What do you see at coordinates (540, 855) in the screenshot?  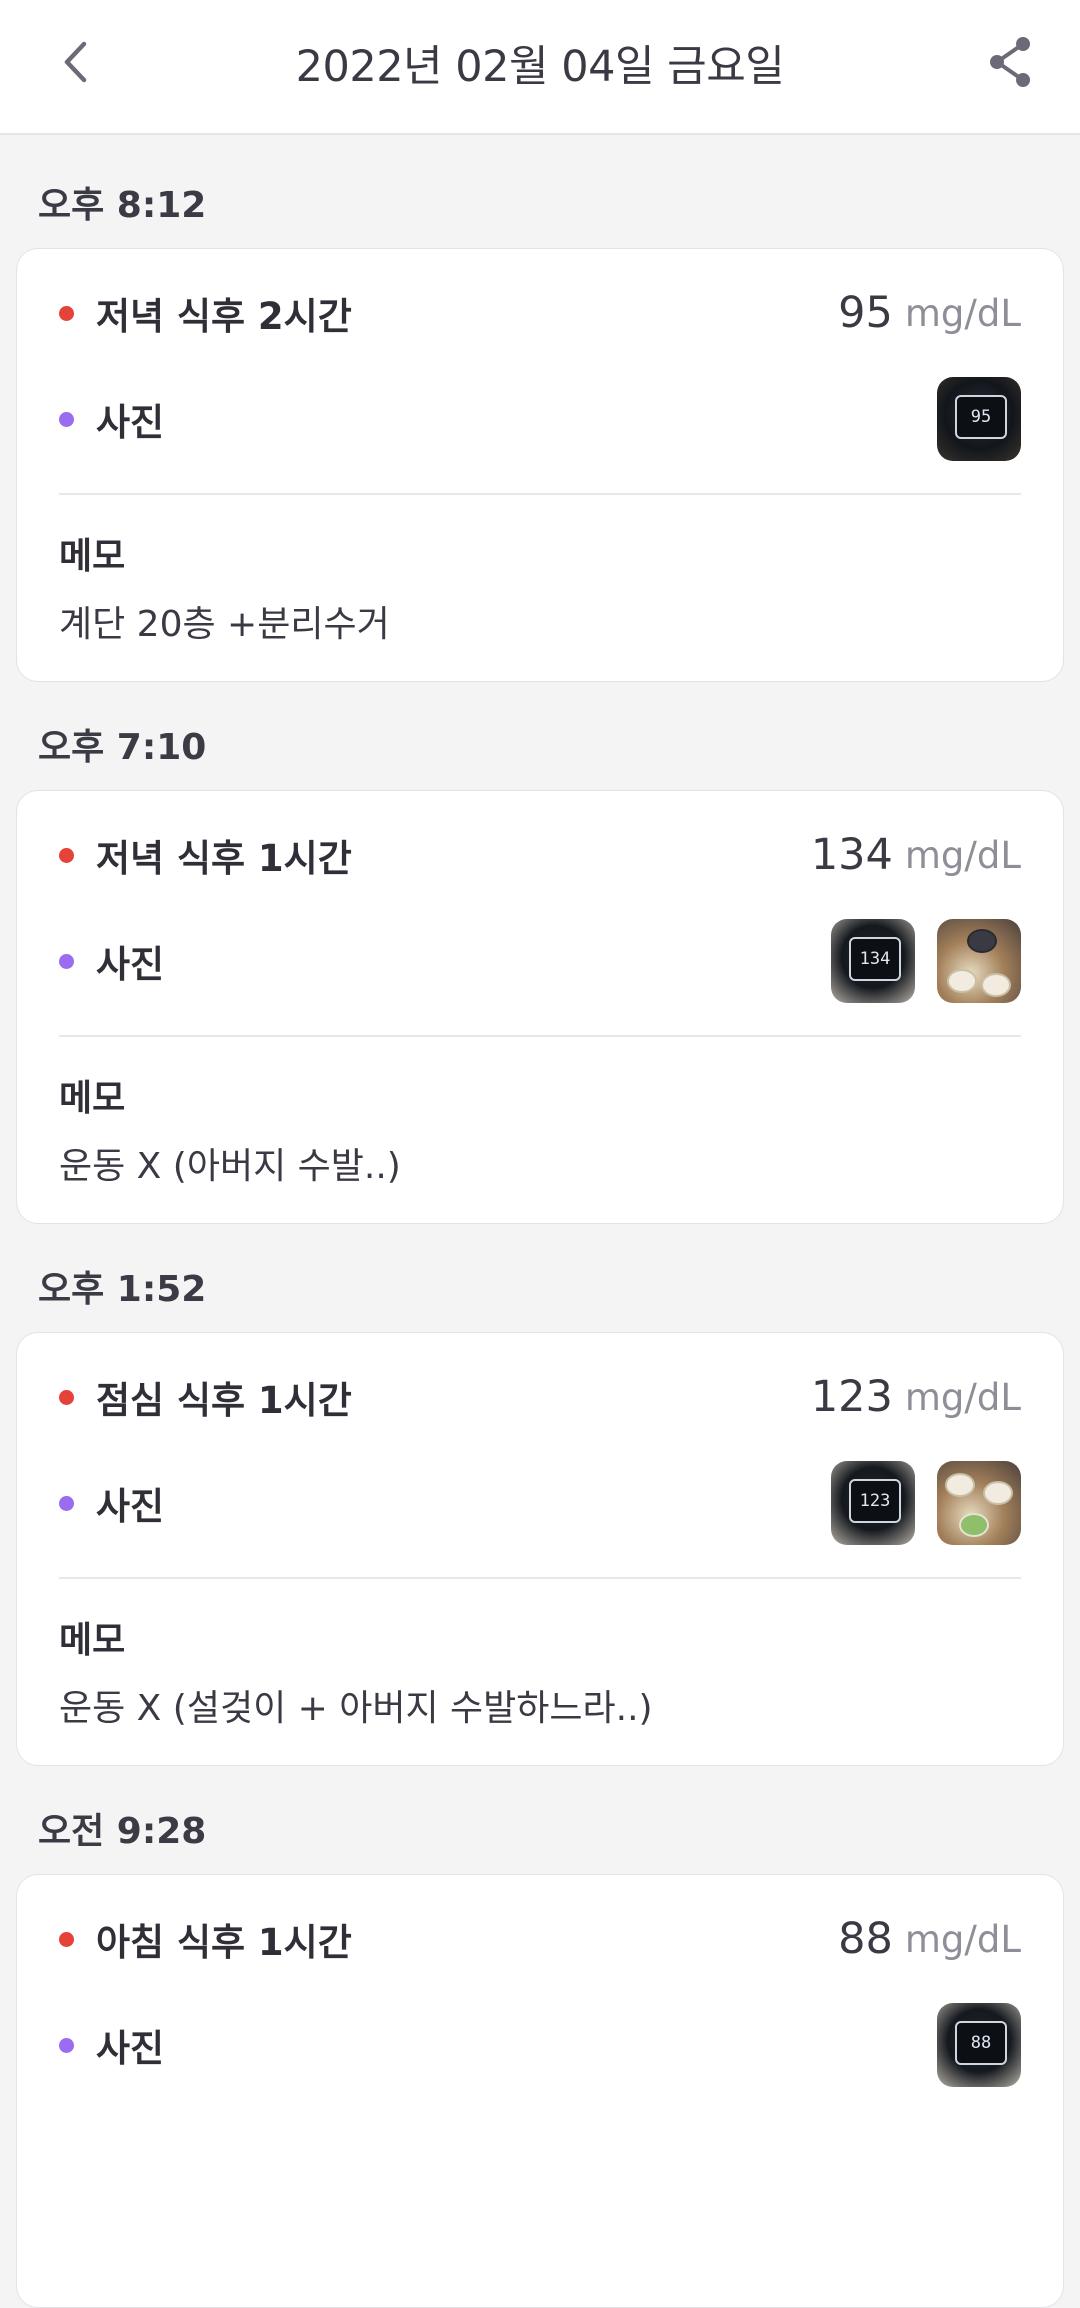 I see `measure-row: 저녁 식후 1시간 134 mg/dL` at bounding box center [540, 855].